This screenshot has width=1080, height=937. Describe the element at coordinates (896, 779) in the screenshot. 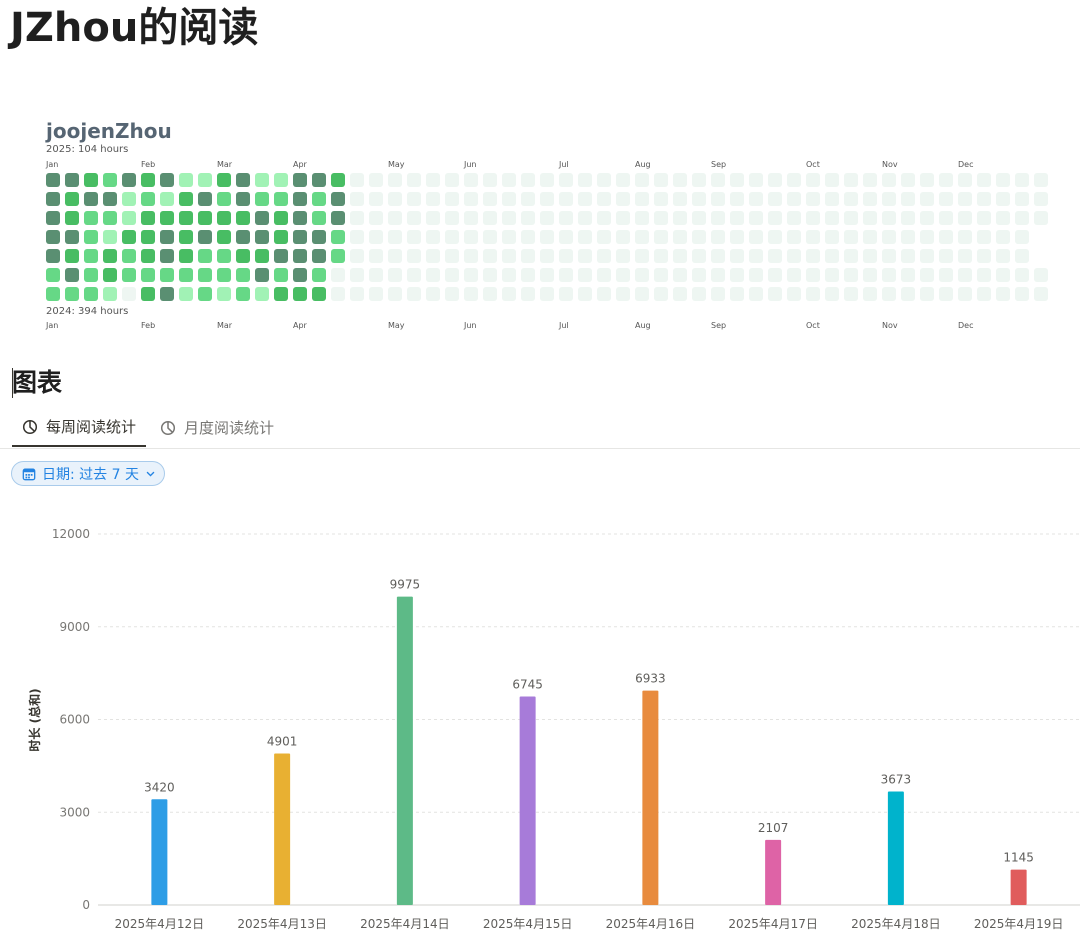

I see `bar-data-label: 3673` at that location.